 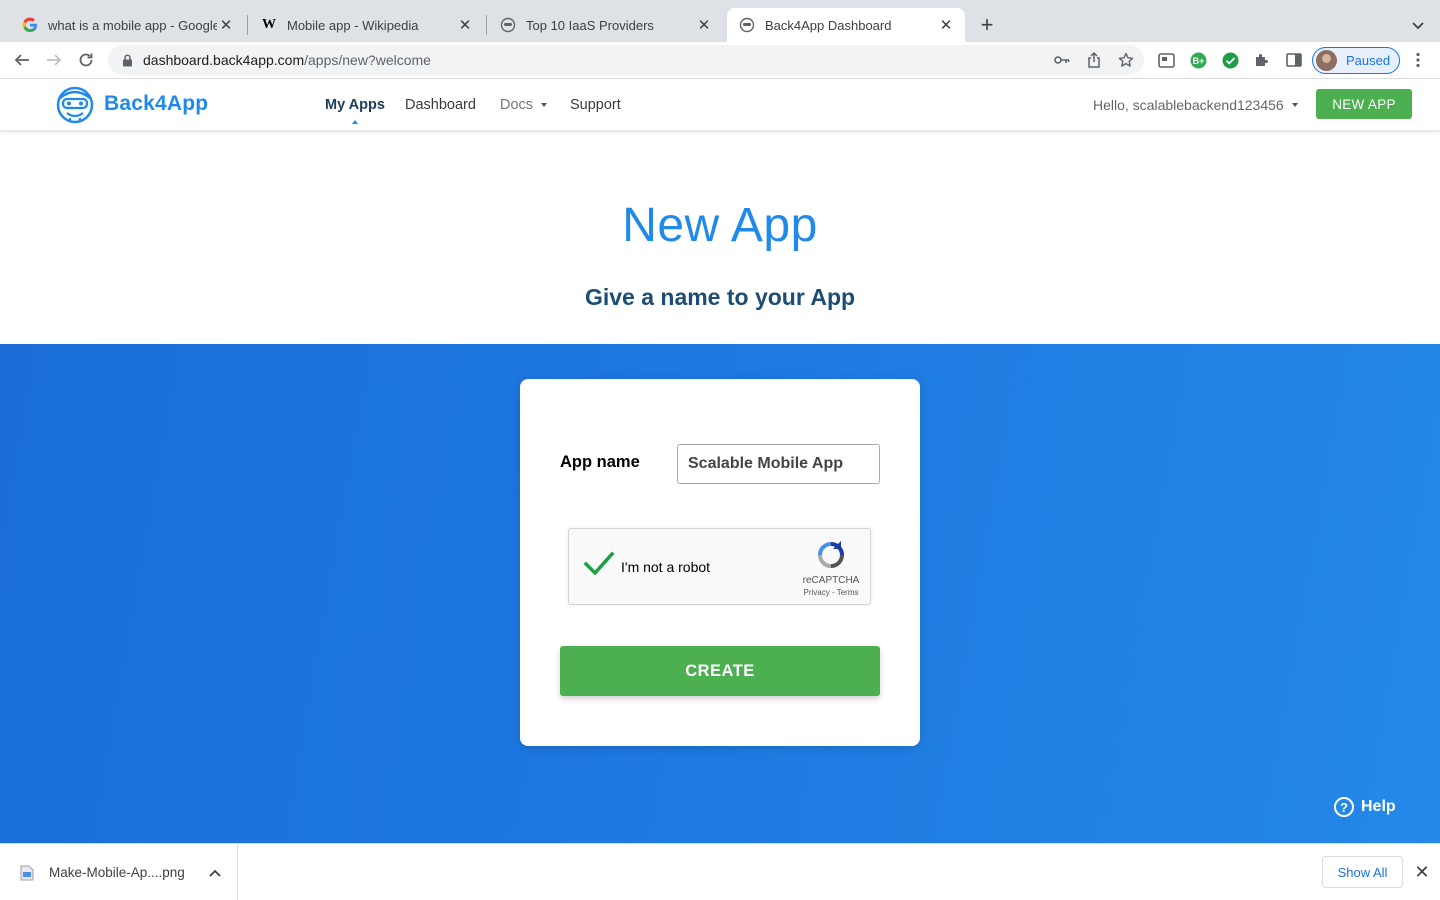 I want to click on svg-text: B+, so click(x=1198, y=61).